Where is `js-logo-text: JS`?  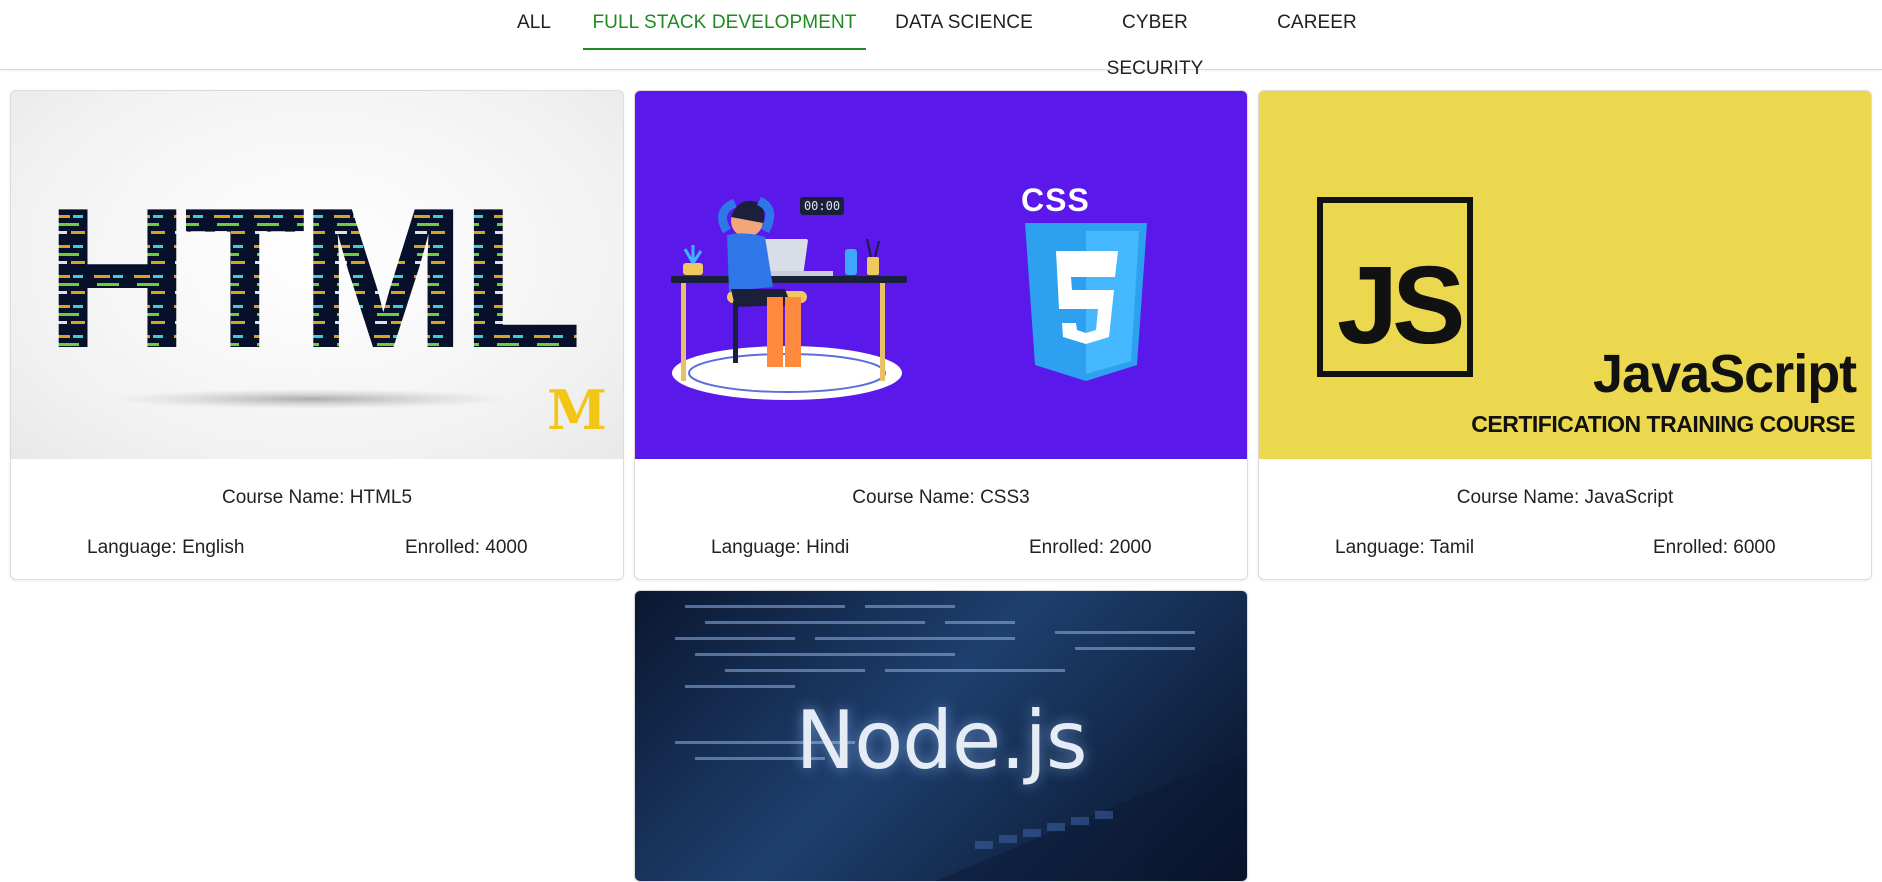
js-logo-text: JS is located at coordinates (1401, 305).